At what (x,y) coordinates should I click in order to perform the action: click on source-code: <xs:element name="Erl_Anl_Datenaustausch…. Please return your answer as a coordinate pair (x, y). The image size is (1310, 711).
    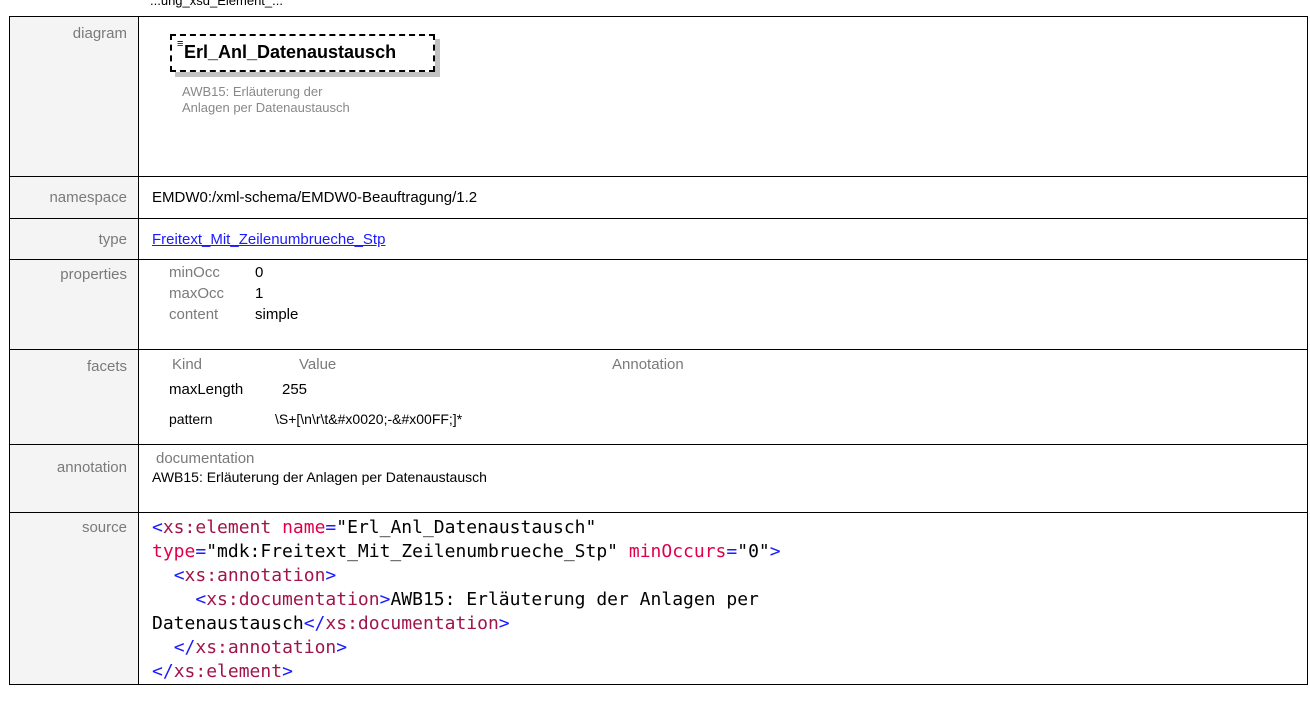
    Looking at the image, I should click on (466, 599).